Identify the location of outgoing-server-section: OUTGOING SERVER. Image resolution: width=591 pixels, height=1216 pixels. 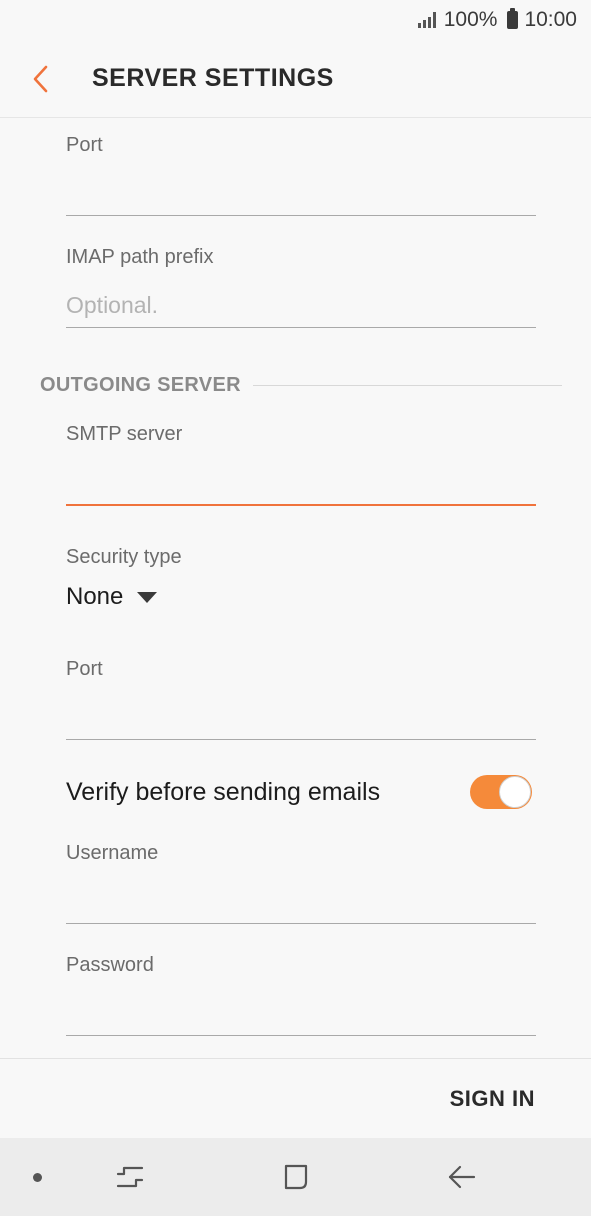
(301, 385).